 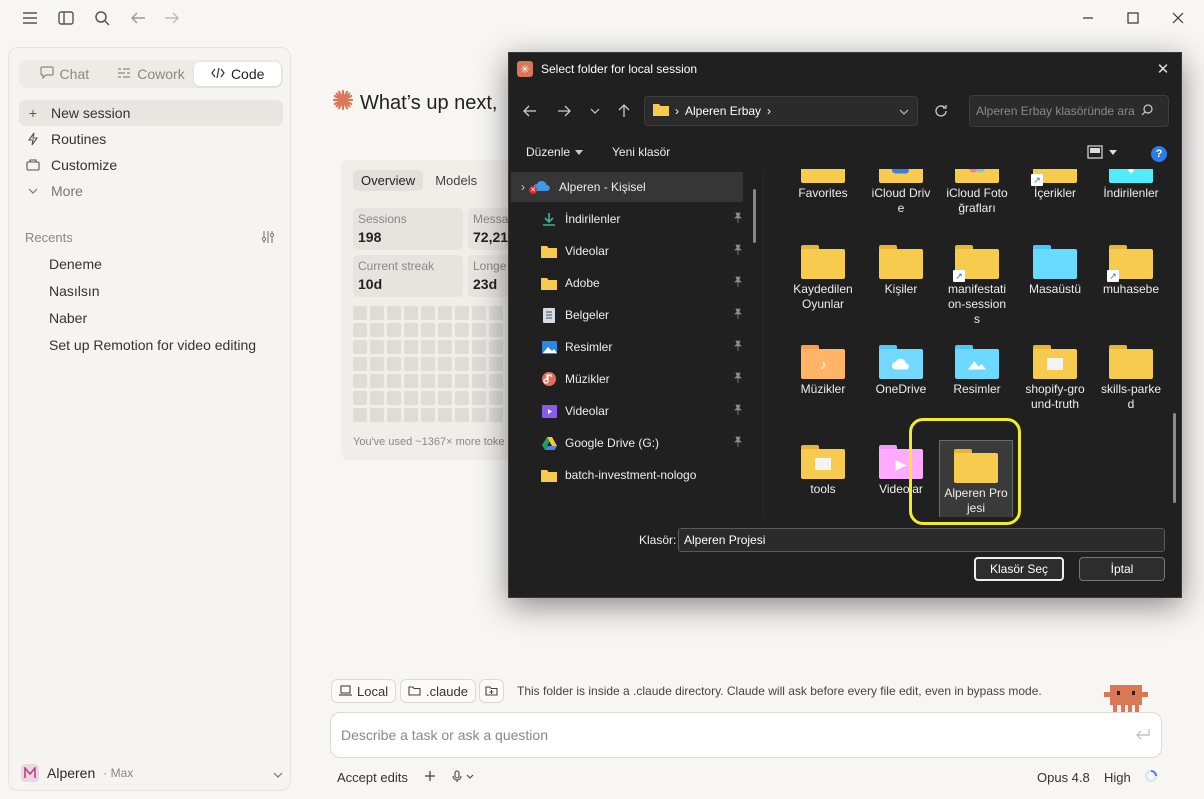 I want to click on dialog-close-icon: ✕, so click(x=1163, y=69).